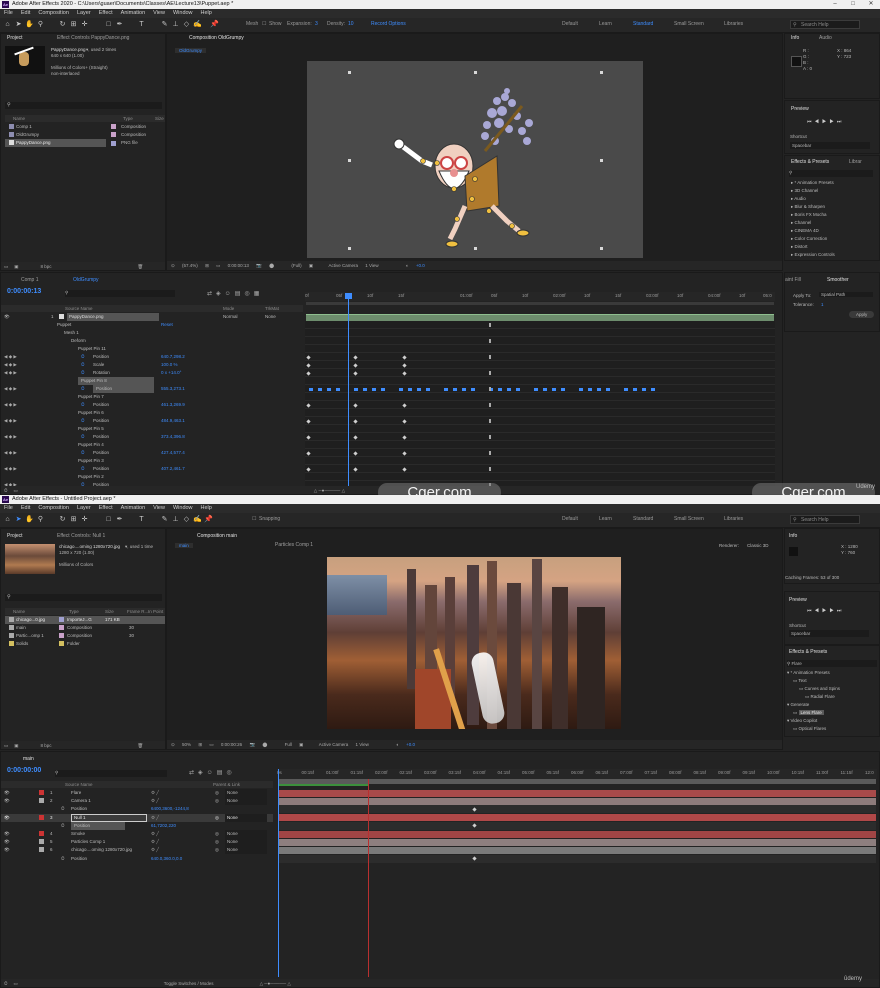 The width and height of the screenshot is (880, 988). I want to click on show-checkbox-icon: ☐, so click(264, 24).